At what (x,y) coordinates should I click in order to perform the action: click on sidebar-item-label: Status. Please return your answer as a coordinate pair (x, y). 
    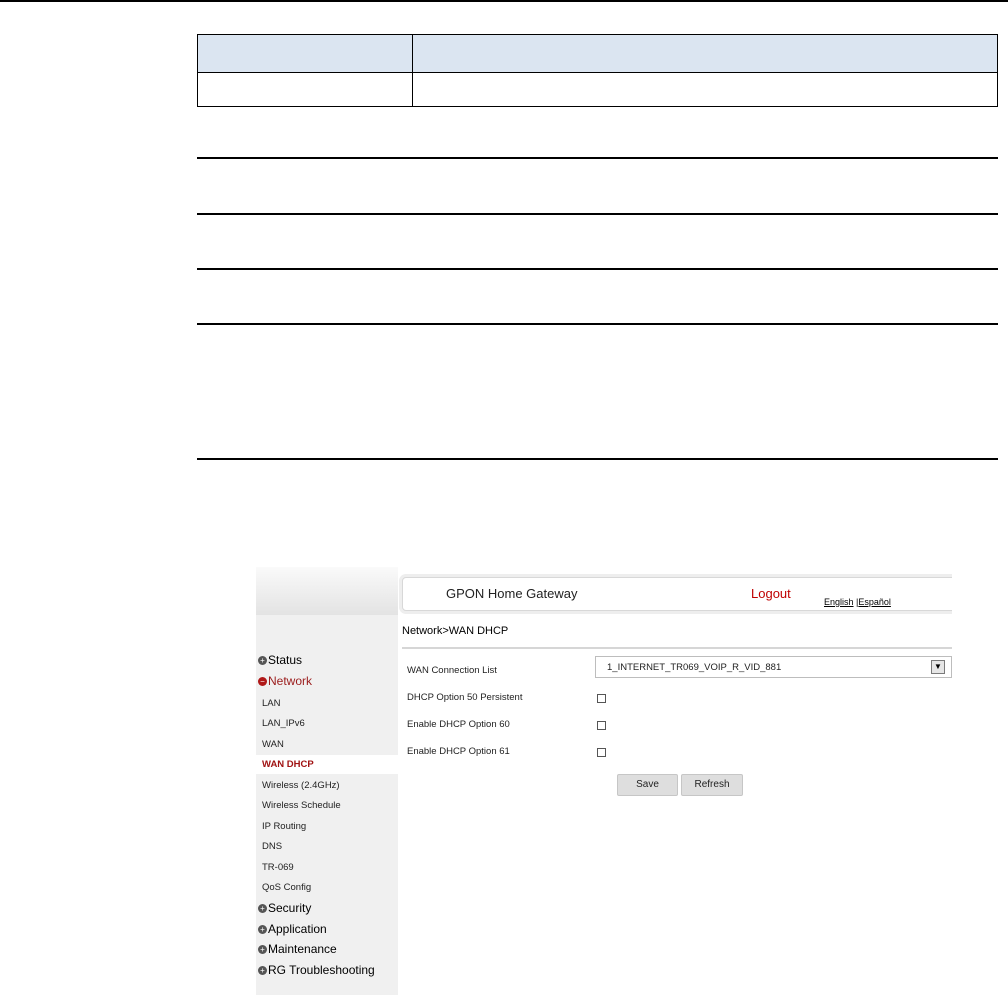
    Looking at the image, I should click on (285, 660).